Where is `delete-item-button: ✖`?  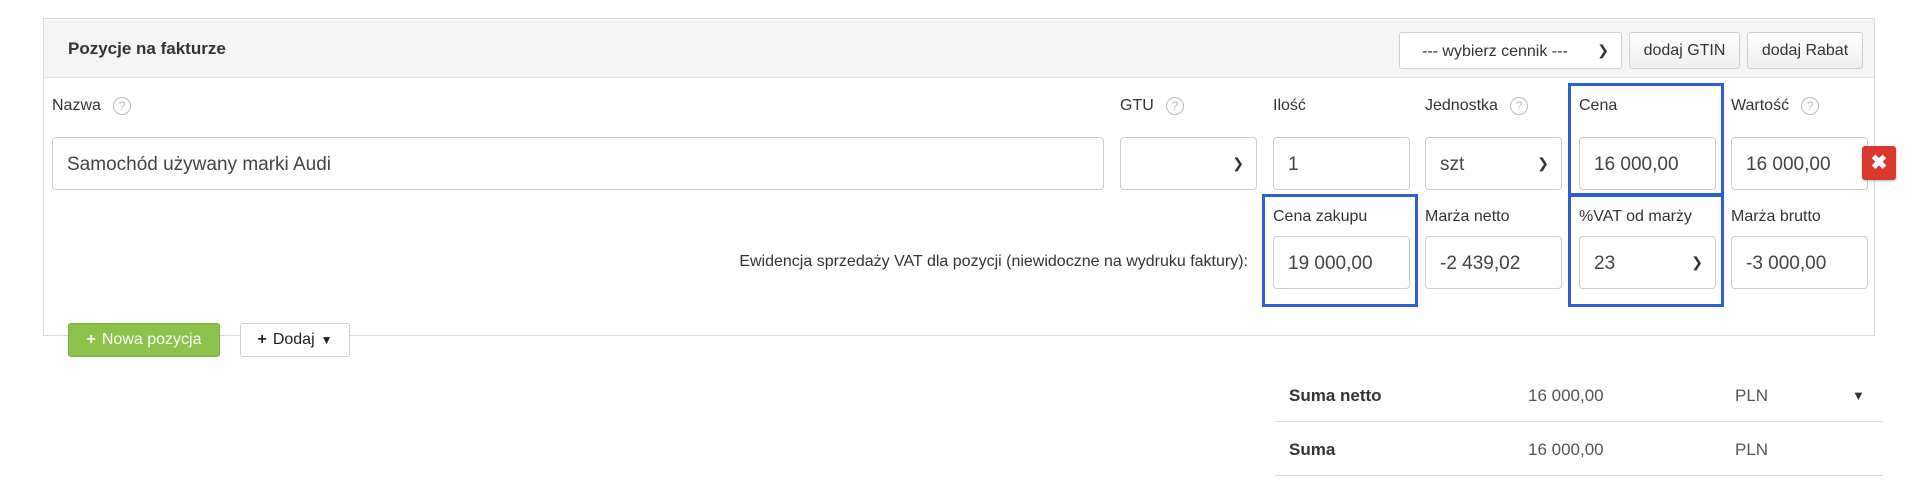 delete-item-button: ✖ is located at coordinates (1879, 163).